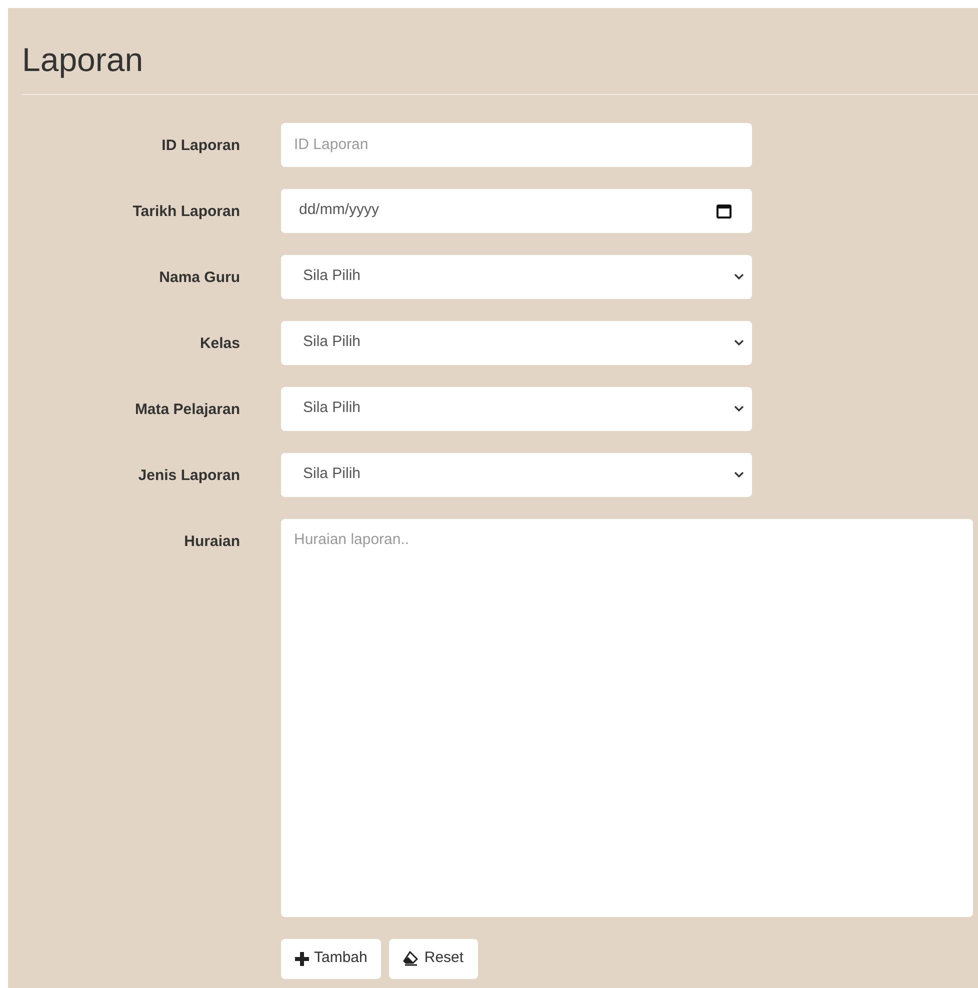 The width and height of the screenshot is (978, 988). What do you see at coordinates (411, 958) in the screenshot?
I see `eraser-icon` at bounding box center [411, 958].